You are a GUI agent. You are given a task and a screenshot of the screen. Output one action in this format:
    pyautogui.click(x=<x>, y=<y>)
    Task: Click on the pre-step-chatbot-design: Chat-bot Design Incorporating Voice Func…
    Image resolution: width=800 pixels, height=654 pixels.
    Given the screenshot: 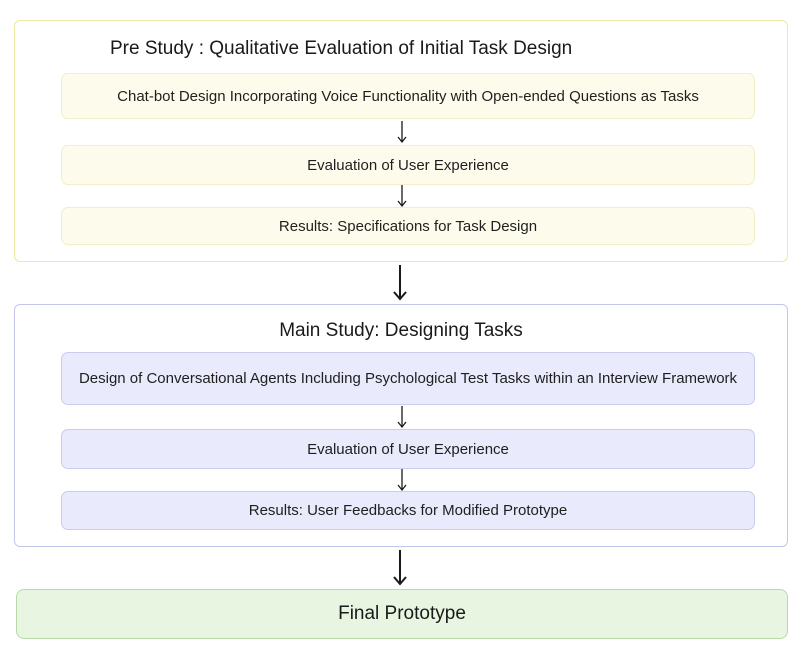 What is the action you would take?
    pyautogui.click(x=408, y=96)
    